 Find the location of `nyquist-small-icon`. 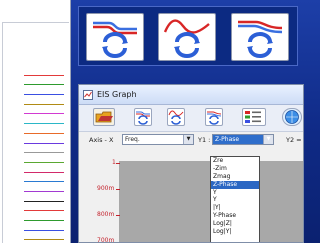

nyquist-small-icon is located at coordinates (214, 118).